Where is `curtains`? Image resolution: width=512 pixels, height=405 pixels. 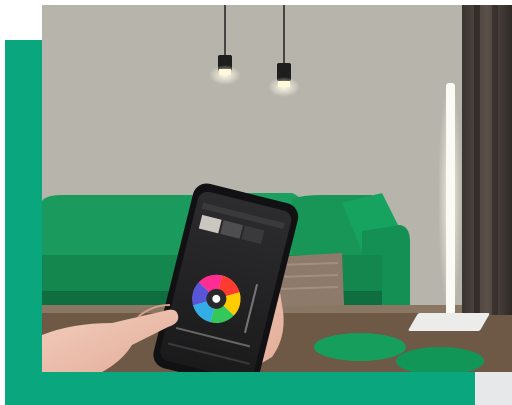
curtains is located at coordinates (487, 160).